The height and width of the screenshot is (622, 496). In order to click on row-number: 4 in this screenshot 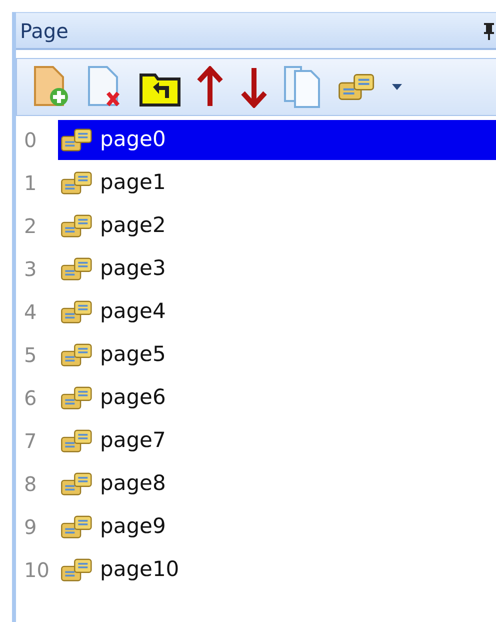, I will do `click(30, 312)`.